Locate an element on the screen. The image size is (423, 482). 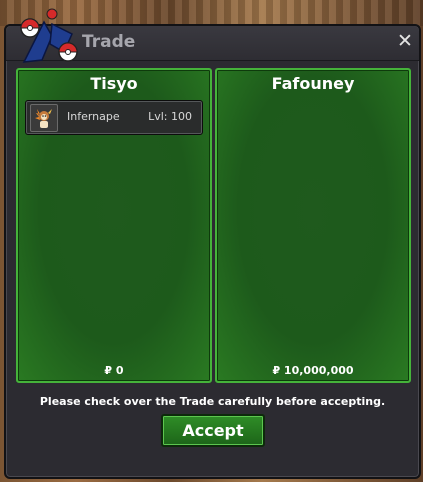
player-name: Tisyo is located at coordinates (114, 83).